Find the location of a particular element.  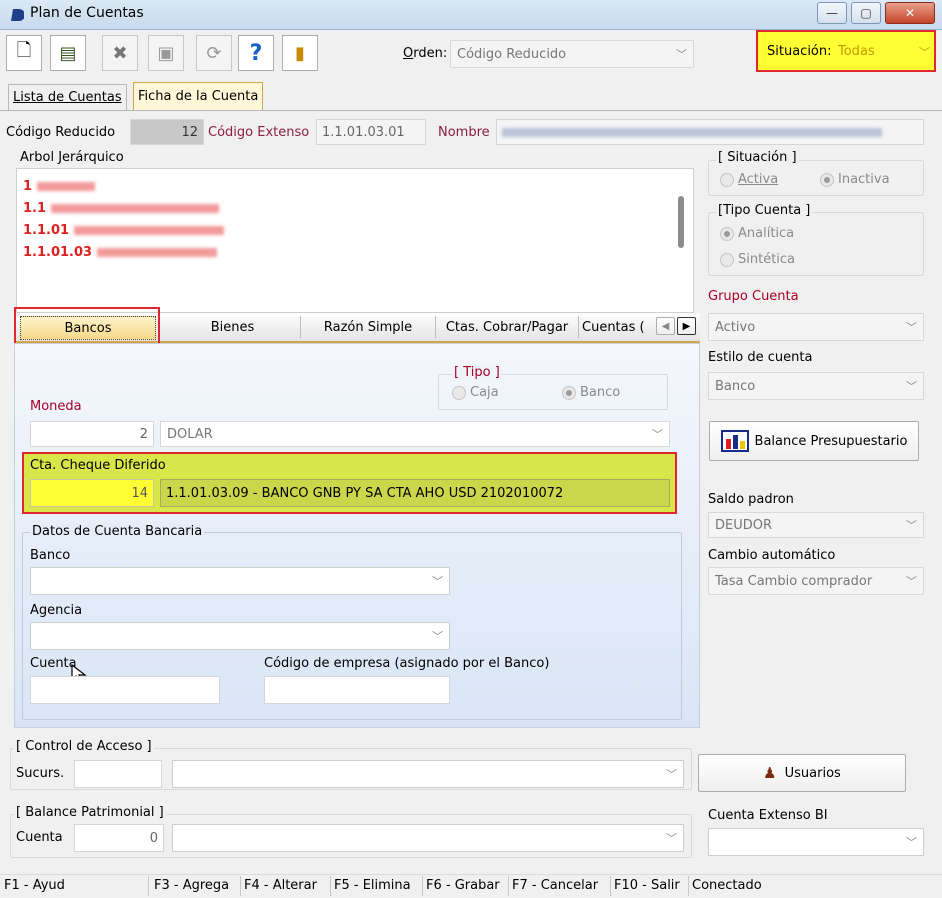

caja-radio: Caja is located at coordinates (475, 392).